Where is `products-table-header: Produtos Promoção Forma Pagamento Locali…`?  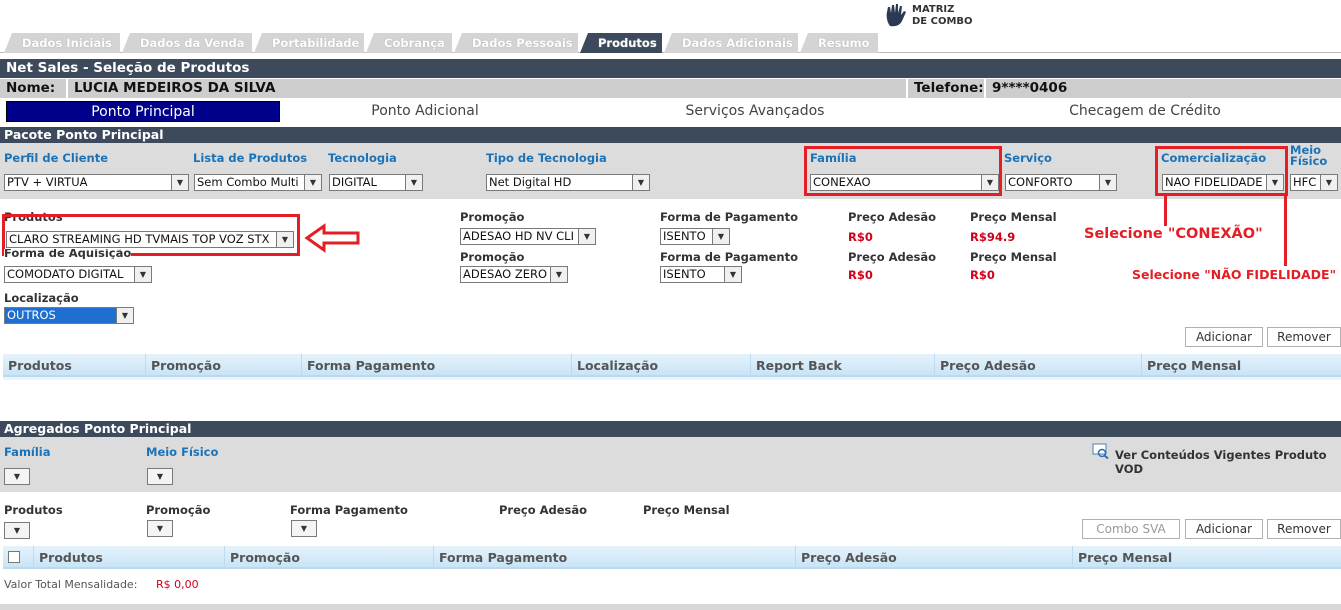 products-table-header: Produtos Promoção Forma Pagamento Locali… is located at coordinates (672, 365).